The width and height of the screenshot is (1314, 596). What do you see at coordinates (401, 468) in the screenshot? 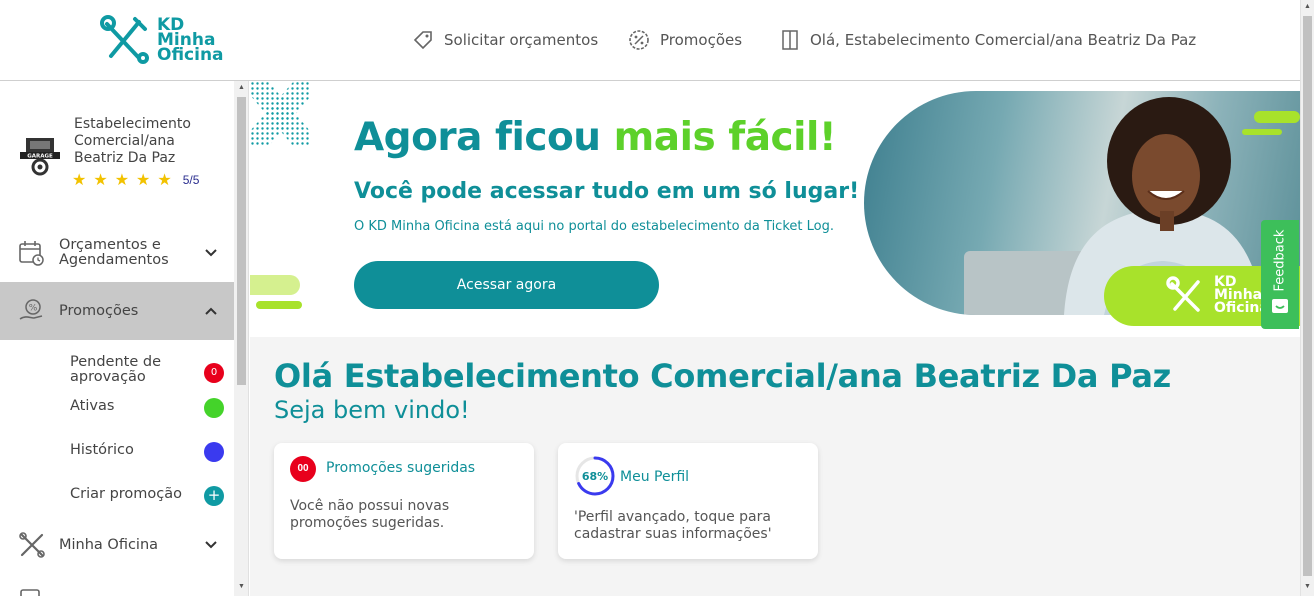
I see `card-title: Promoções sugeridas` at bounding box center [401, 468].